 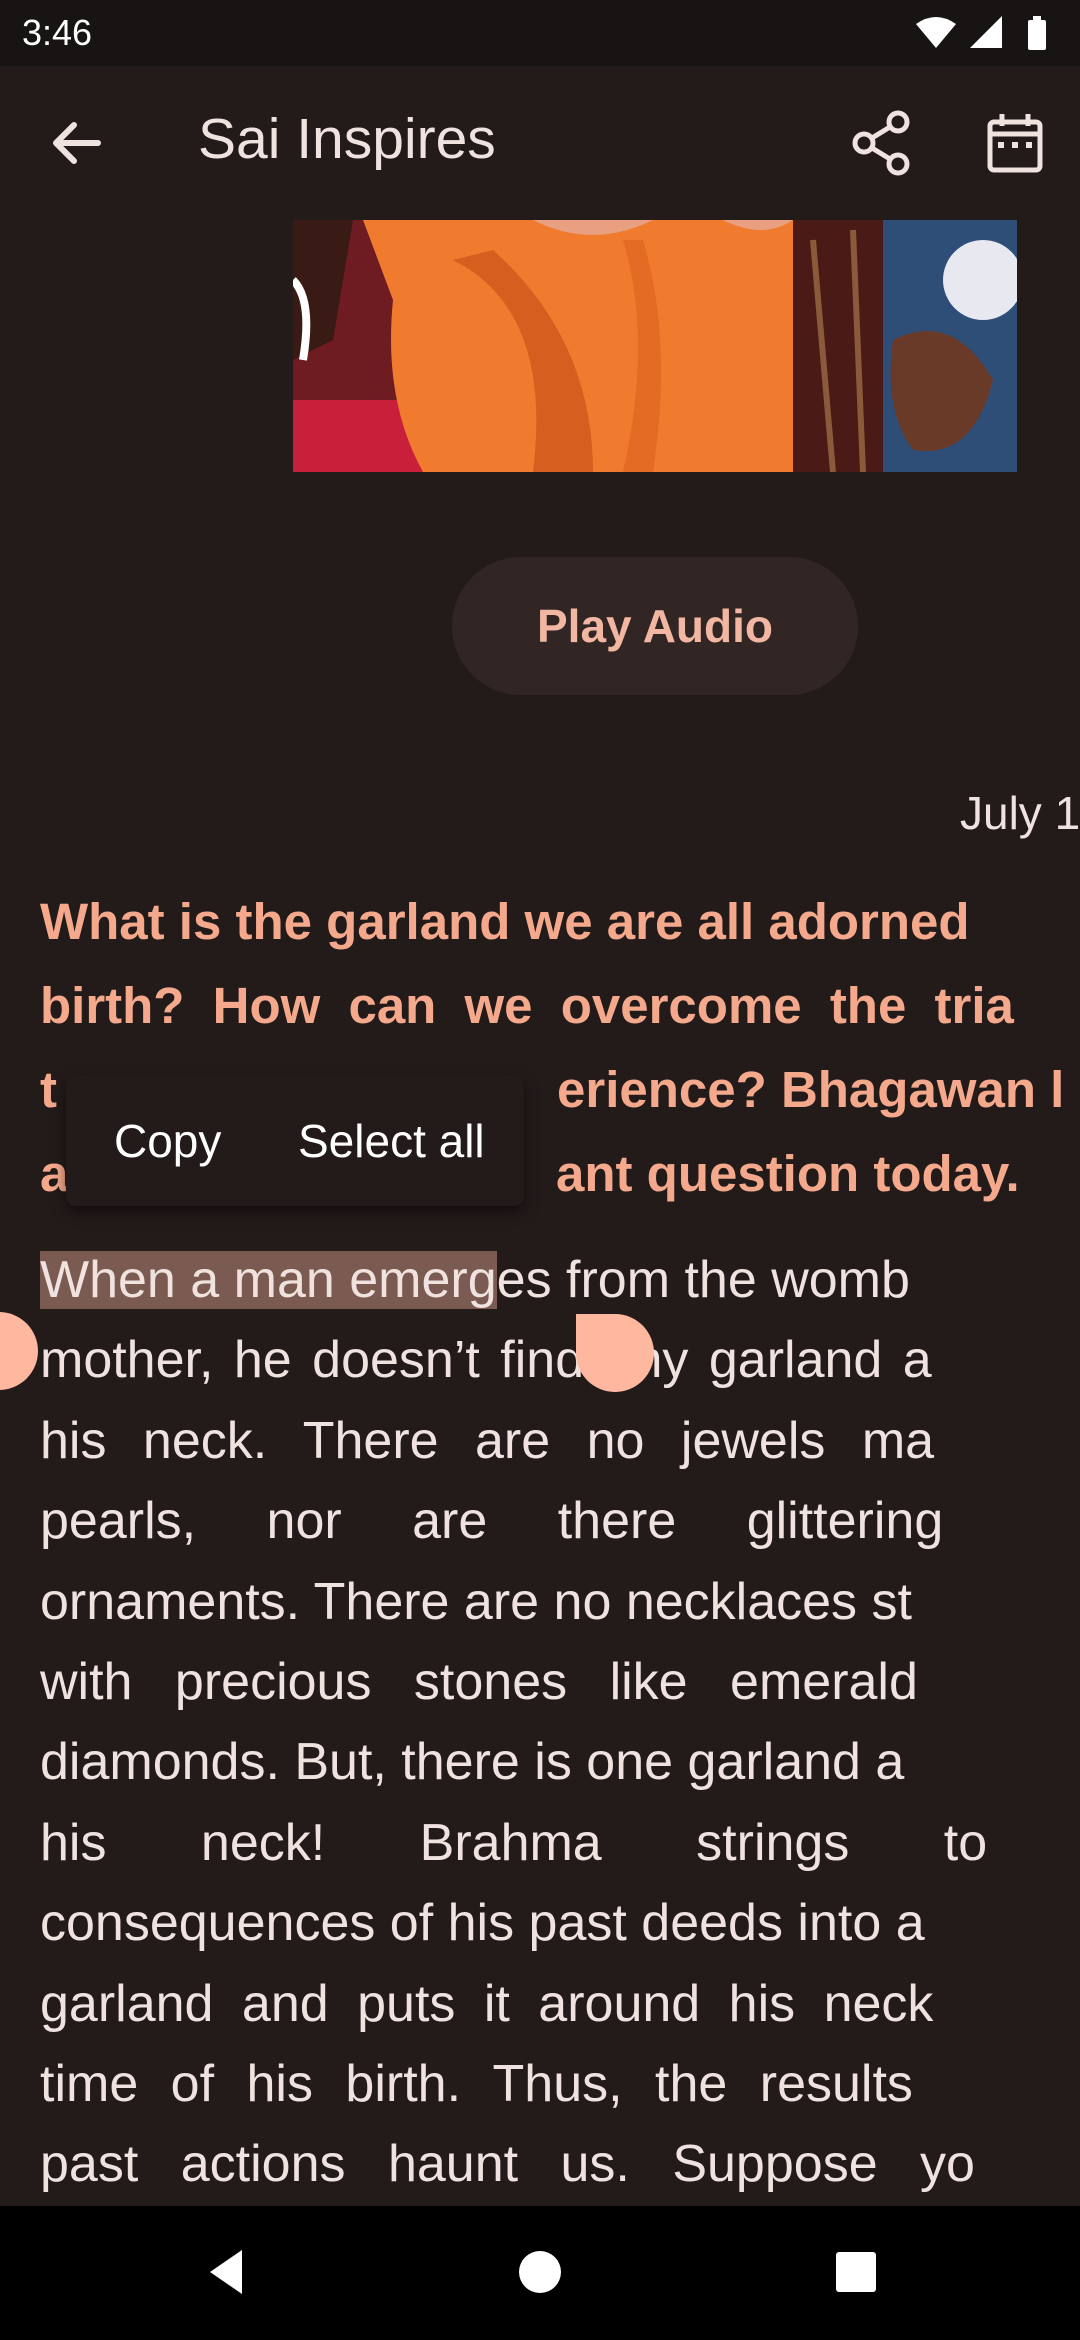 What do you see at coordinates (472, 1762) in the screenshot?
I see `body-line: diamonds. But, there is one garland a` at bounding box center [472, 1762].